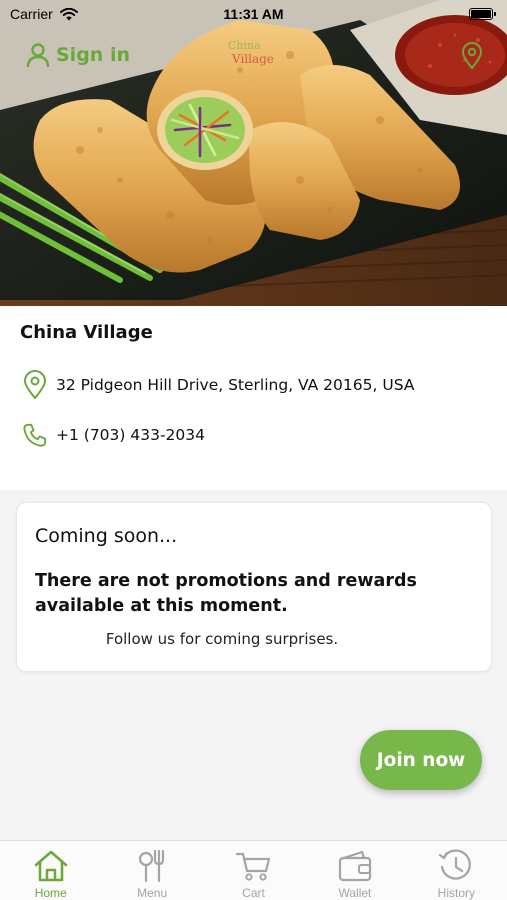 This screenshot has height=900, width=507. I want to click on wallet-icon, so click(355, 866).